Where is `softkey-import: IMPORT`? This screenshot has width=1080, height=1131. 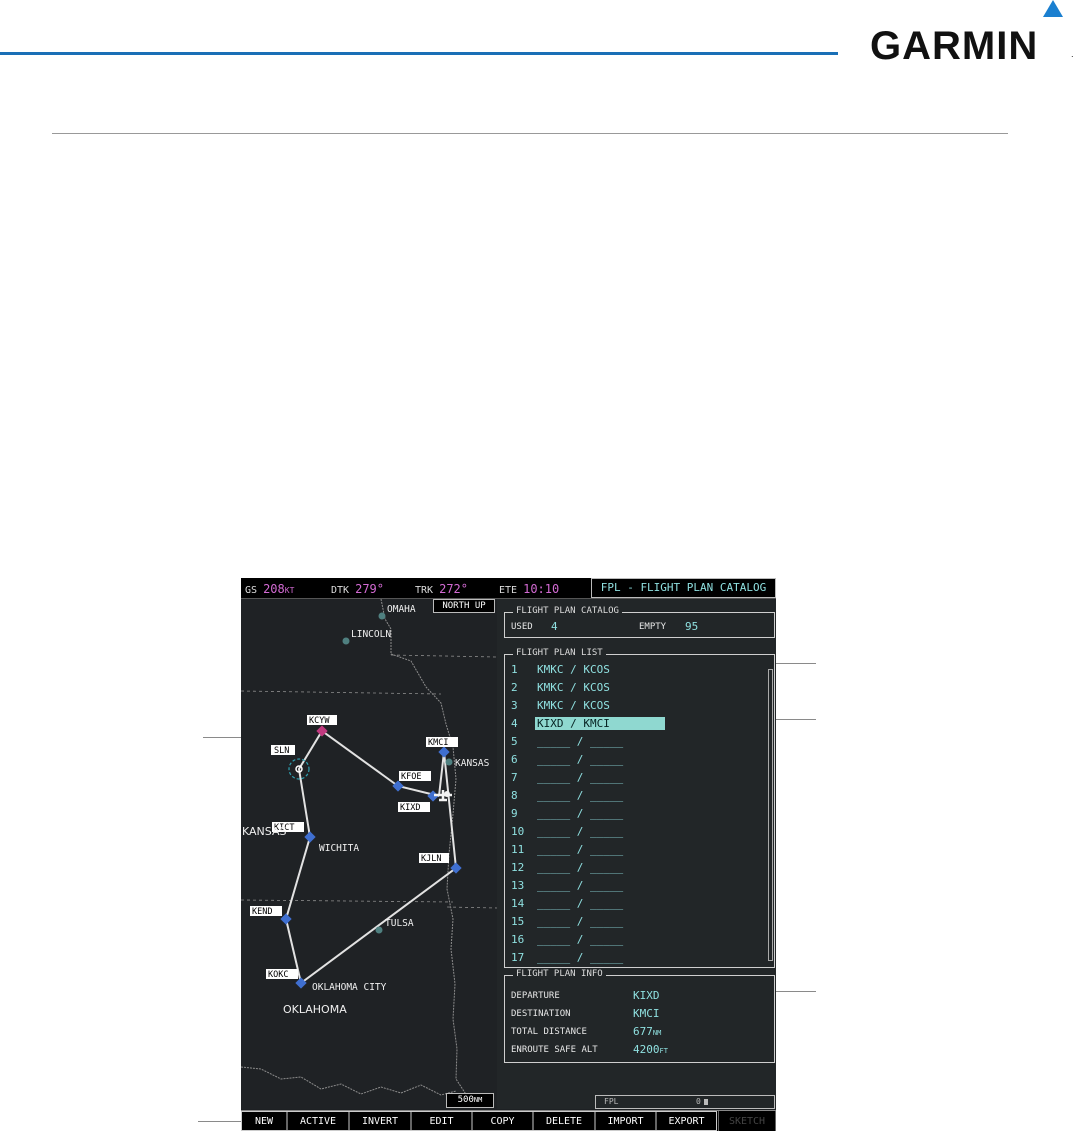 softkey-import: IMPORT is located at coordinates (625, 1121).